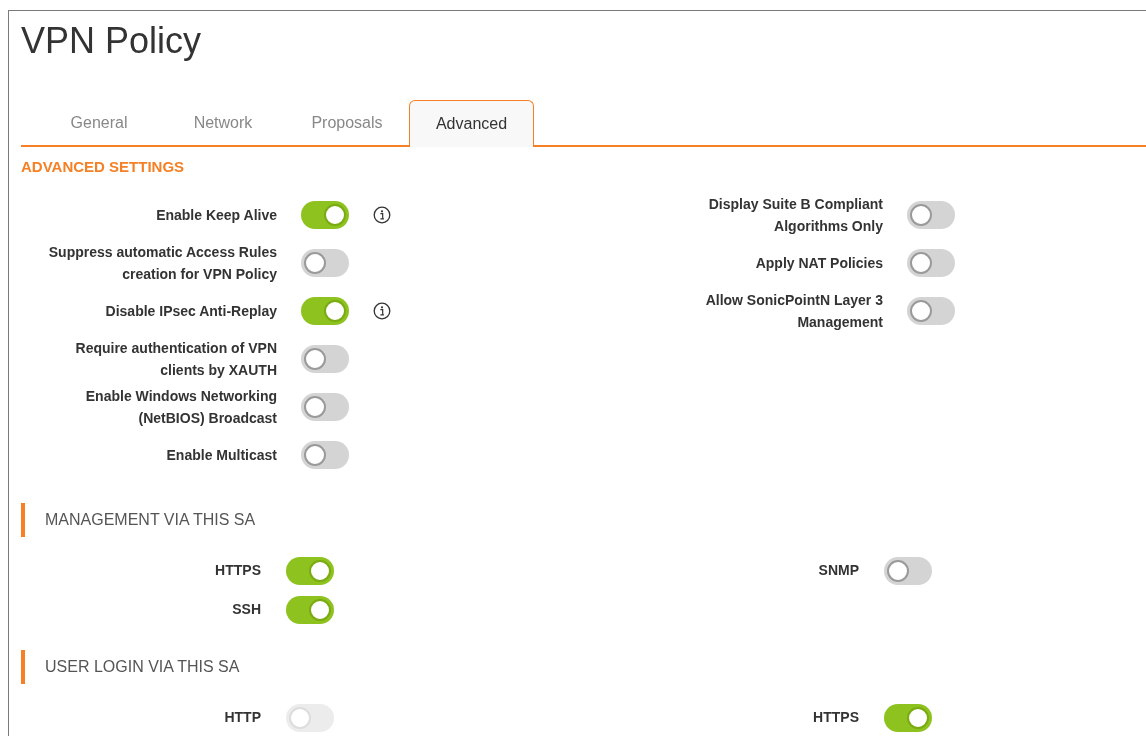 This screenshot has height=736, width=1146. What do you see at coordinates (190, 311) in the screenshot?
I see `setting-label: Disable IPsec Anti-Replay` at bounding box center [190, 311].